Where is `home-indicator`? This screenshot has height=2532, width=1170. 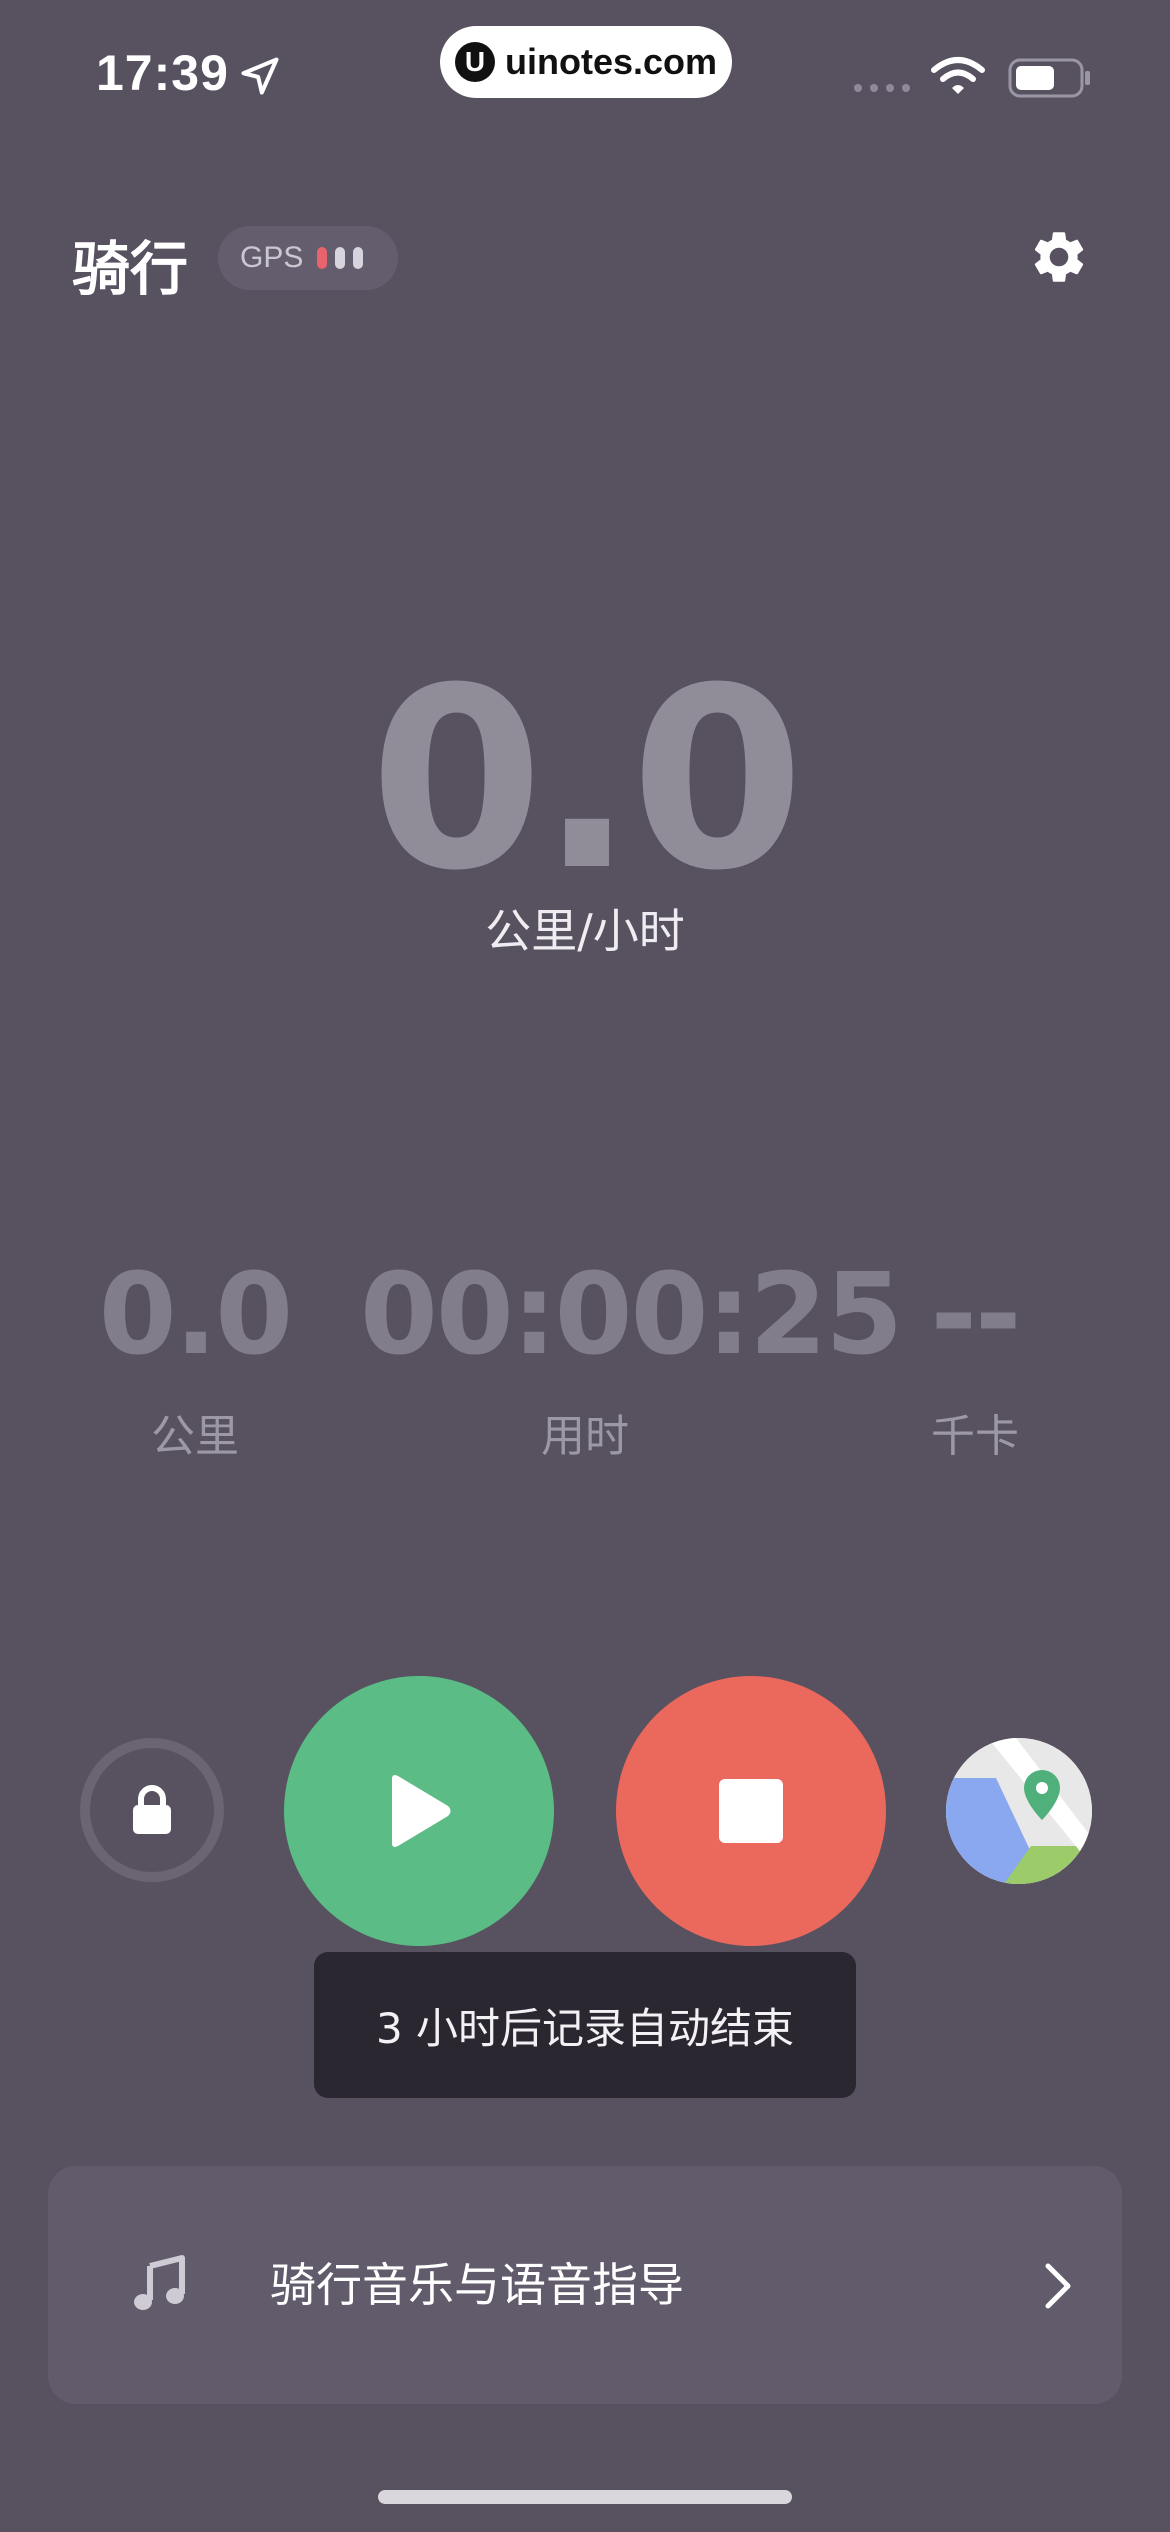 home-indicator is located at coordinates (585, 2497).